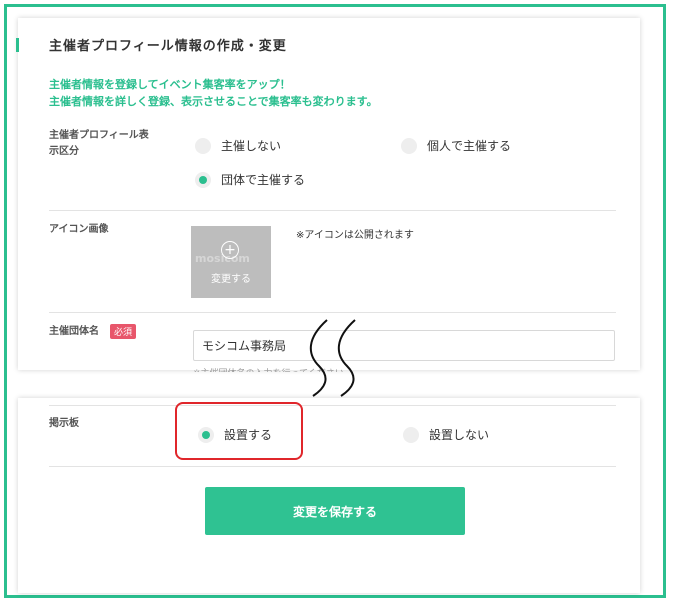  What do you see at coordinates (74, 331) in the screenshot?
I see `org-name-label: 主催団体名` at bounding box center [74, 331].